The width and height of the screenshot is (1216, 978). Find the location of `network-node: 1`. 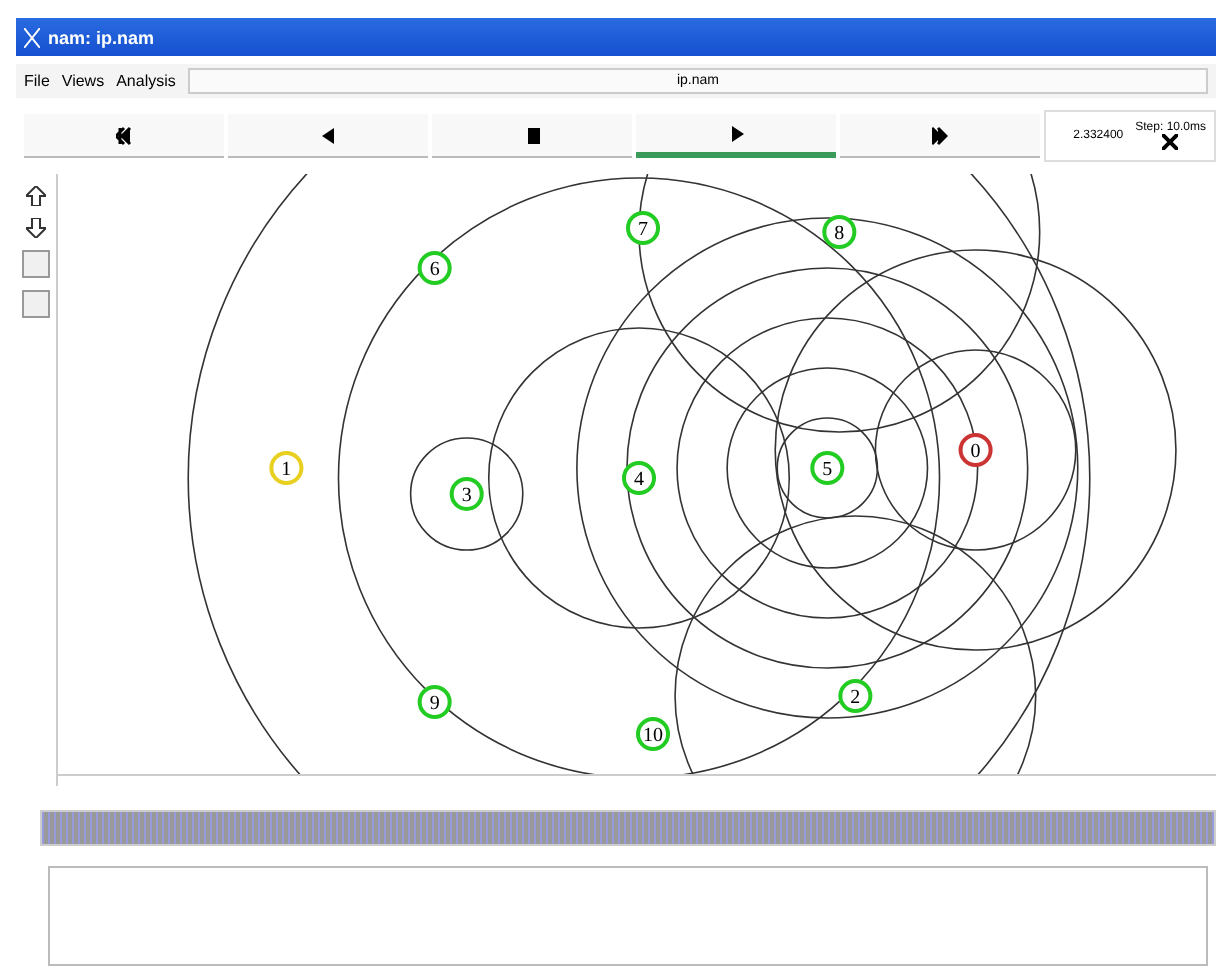

network-node: 1 is located at coordinates (286, 468).